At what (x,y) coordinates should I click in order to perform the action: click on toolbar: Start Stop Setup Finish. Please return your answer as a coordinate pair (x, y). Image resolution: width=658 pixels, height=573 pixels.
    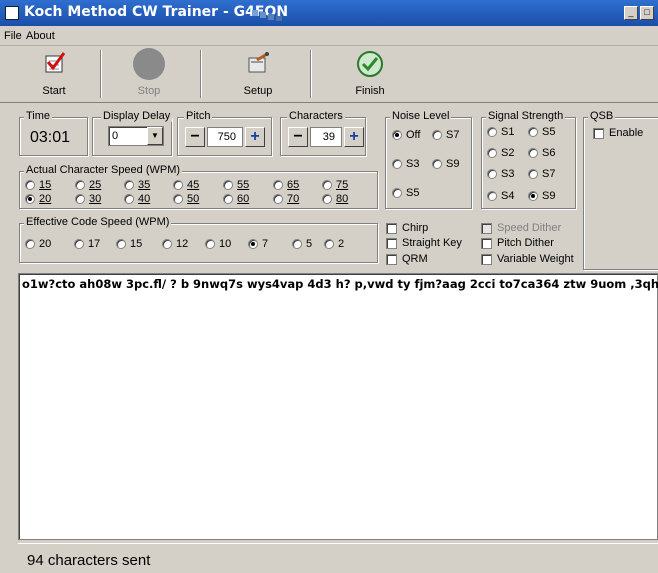
    Looking at the image, I should click on (334, 75).